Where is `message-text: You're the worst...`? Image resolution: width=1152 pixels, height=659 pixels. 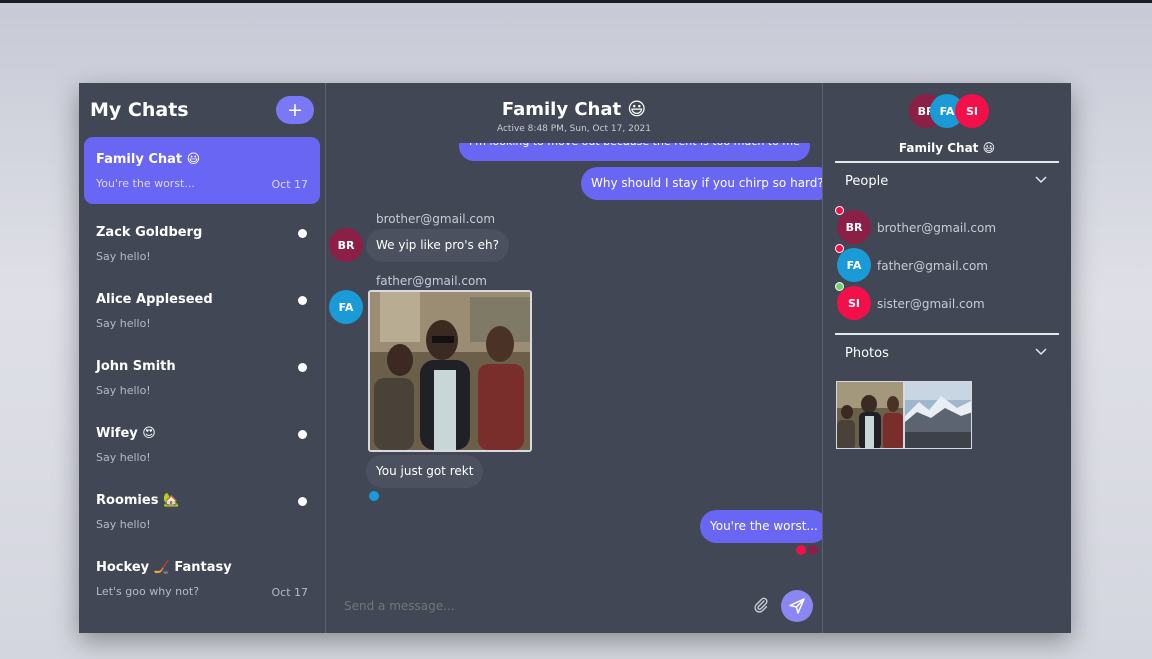
message-text: You're the worst... is located at coordinates (764, 526).